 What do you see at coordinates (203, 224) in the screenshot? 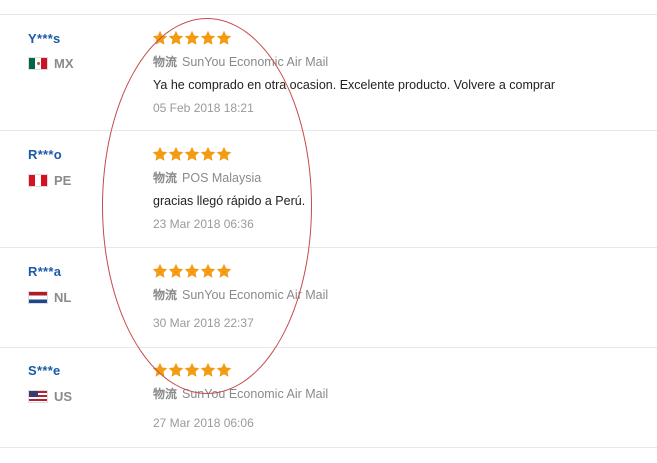
I see `review-date: 23 Mar 2018 06:36` at bounding box center [203, 224].